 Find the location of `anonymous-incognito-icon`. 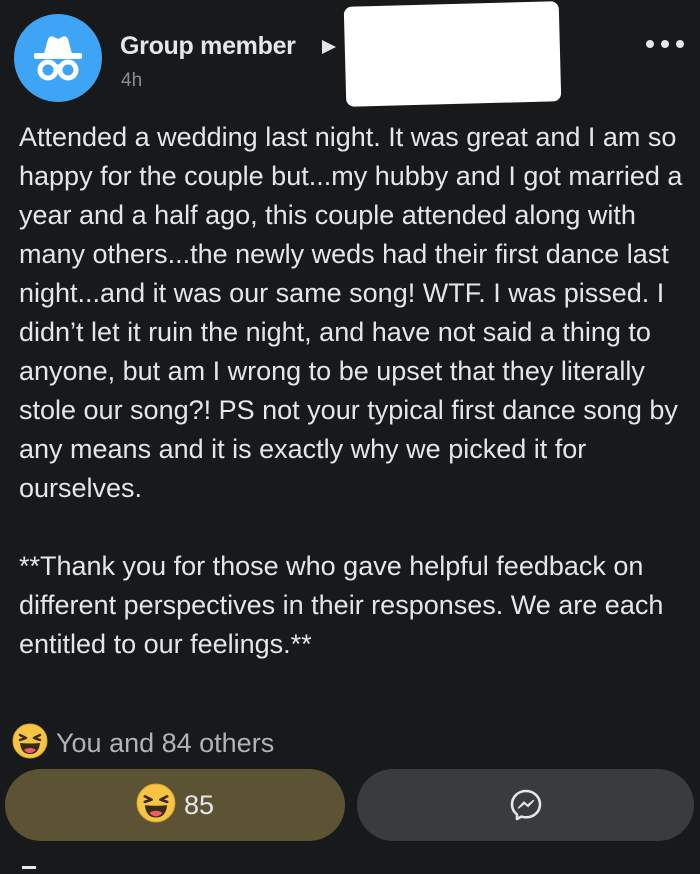

anonymous-incognito-icon is located at coordinates (58, 58).